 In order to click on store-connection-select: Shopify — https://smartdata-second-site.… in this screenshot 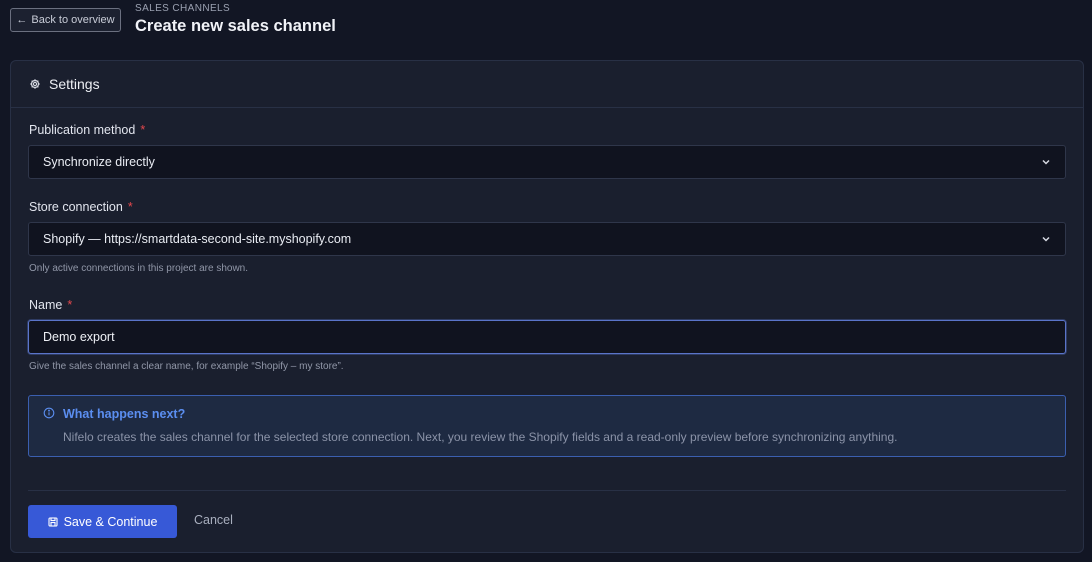, I will do `click(547, 239)`.